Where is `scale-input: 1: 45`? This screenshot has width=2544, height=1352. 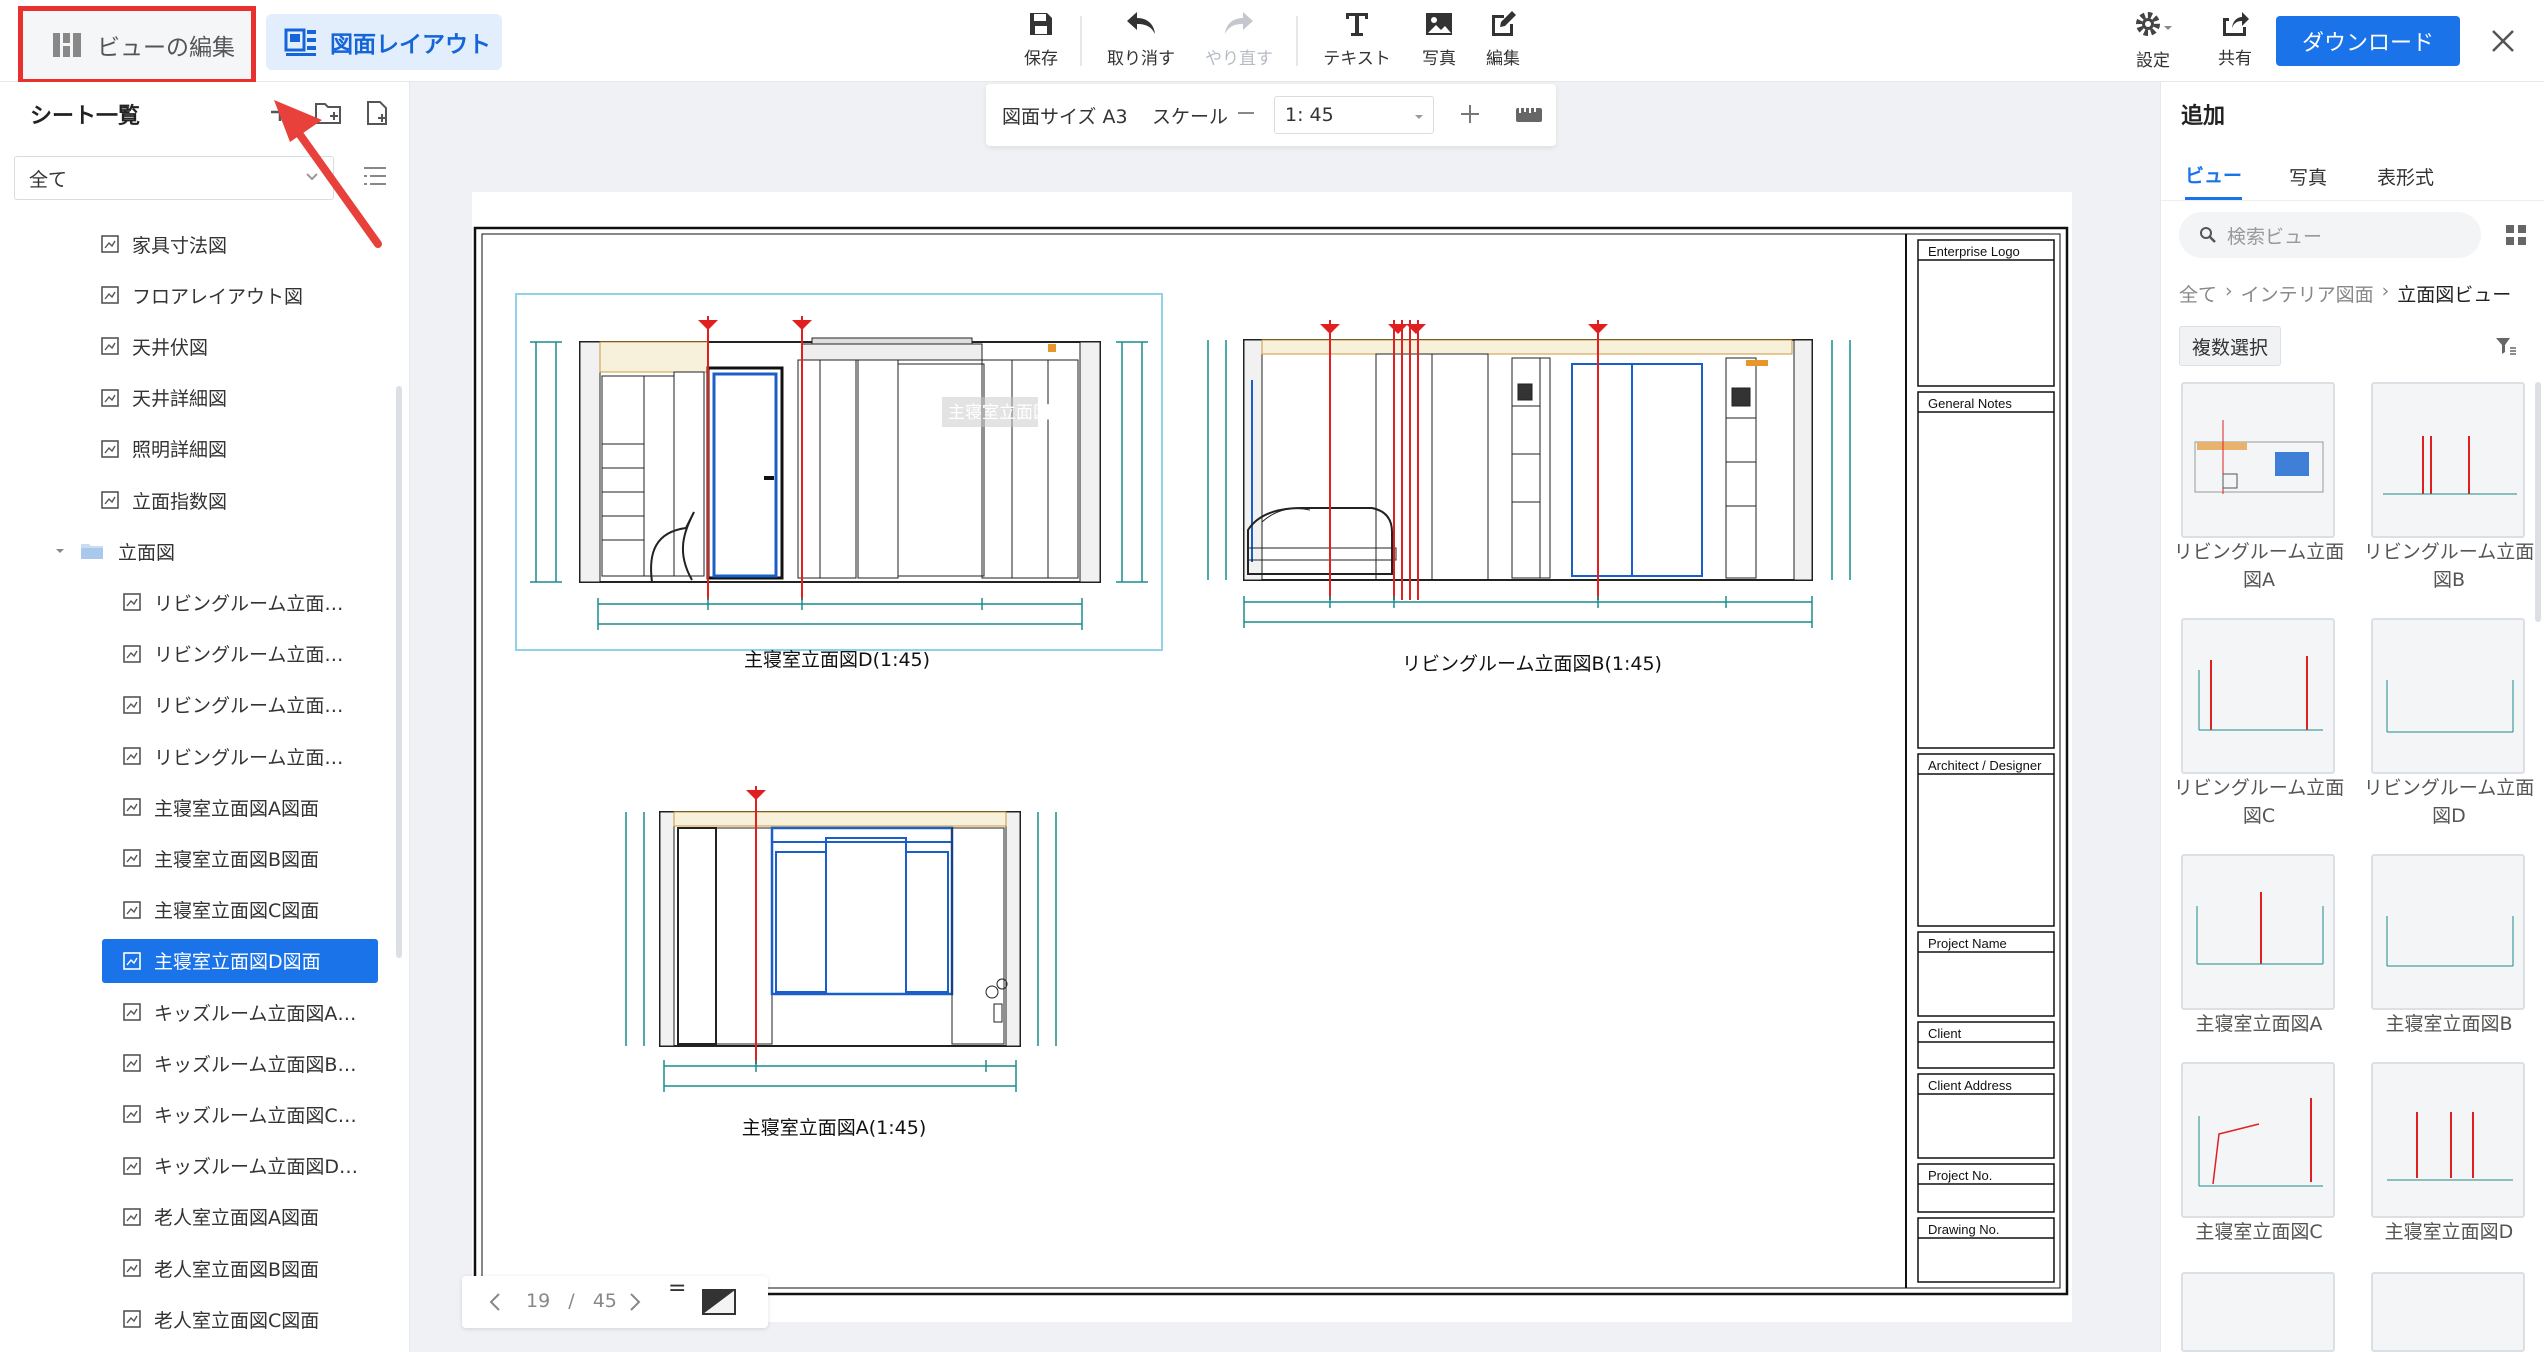 scale-input: 1: 45 is located at coordinates (1354, 115).